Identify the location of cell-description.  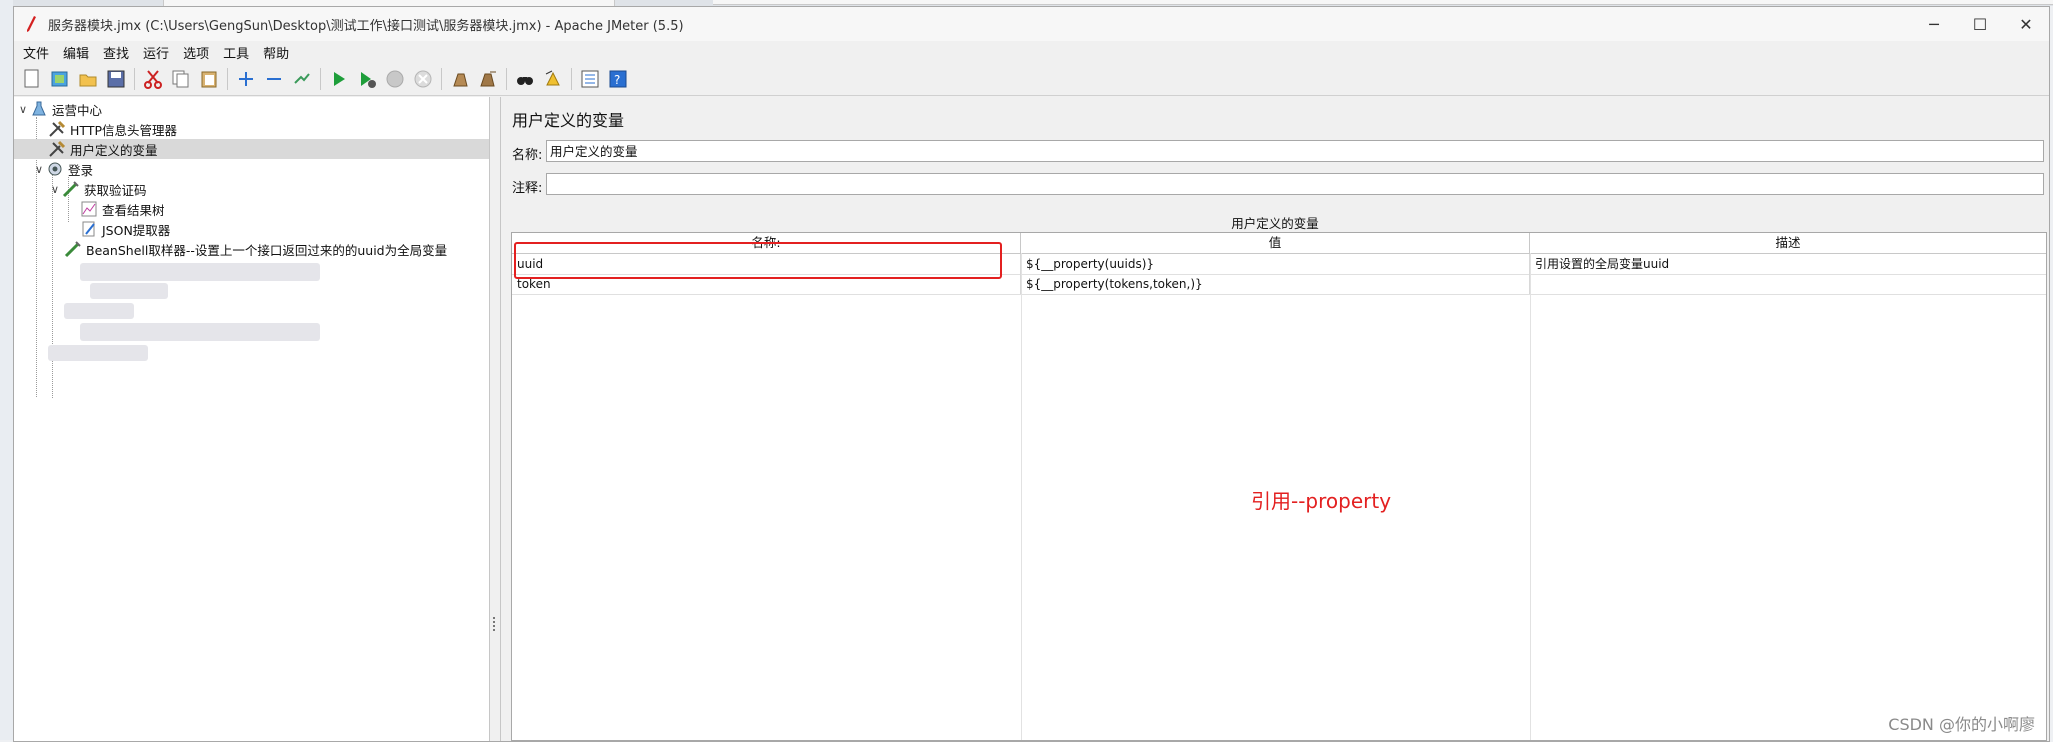
(1788, 284).